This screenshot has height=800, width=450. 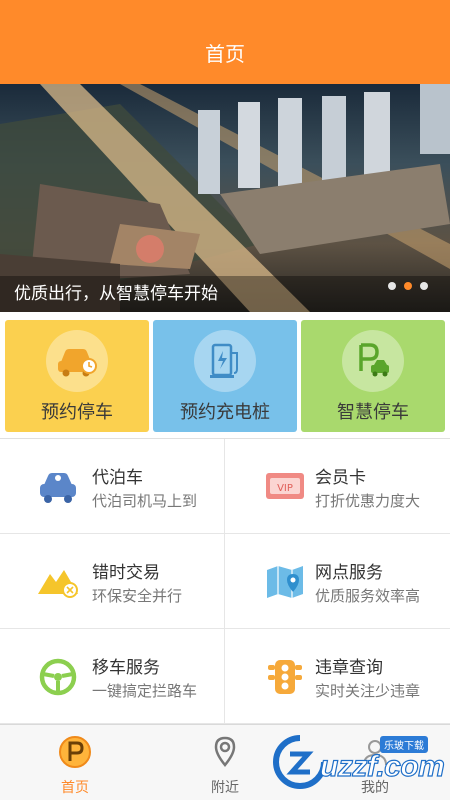 I want to click on banner-page-indicator, so click(x=408, y=286).